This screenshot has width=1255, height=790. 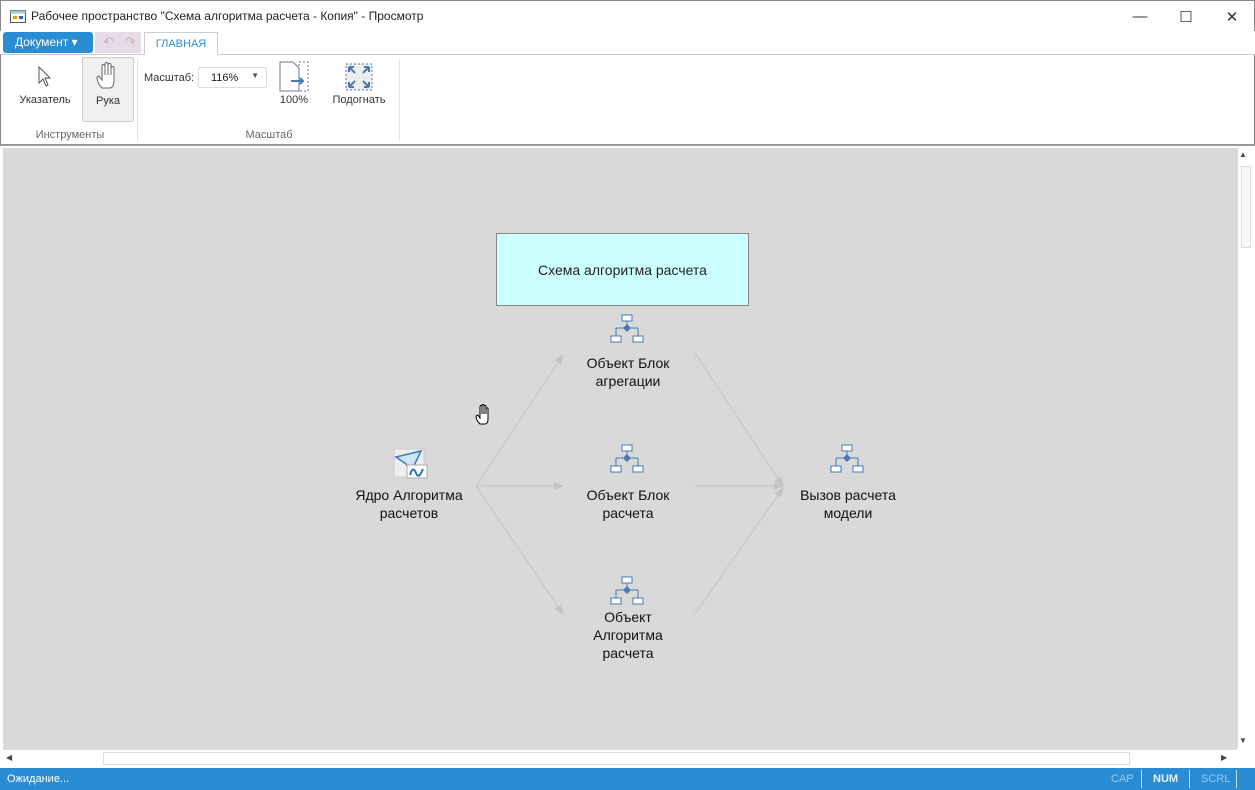 I want to click on zoom-100-button: 100%, so click(x=294, y=87).